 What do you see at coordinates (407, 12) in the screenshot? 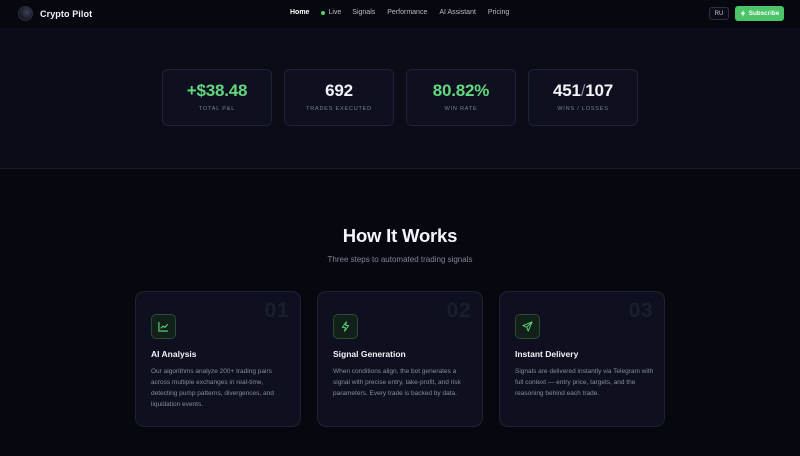
I see `nav-link-performance: Performance` at bounding box center [407, 12].